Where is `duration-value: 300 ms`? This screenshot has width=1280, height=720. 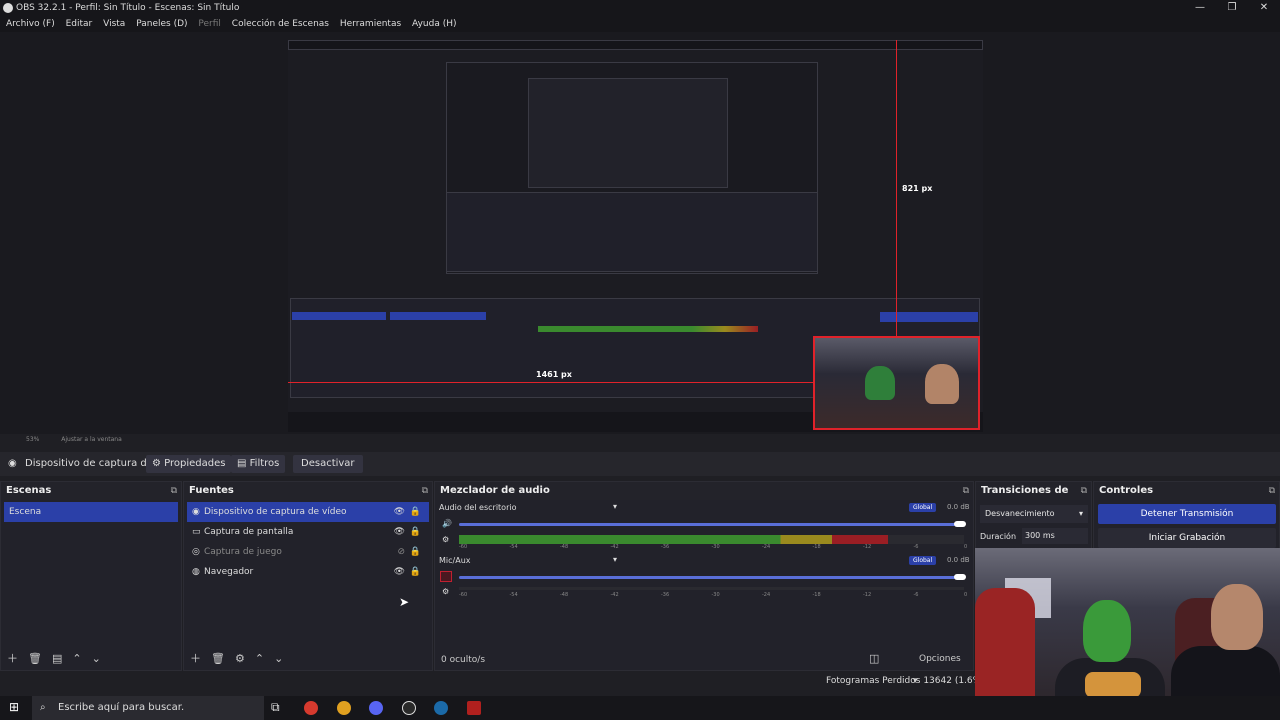 duration-value: 300 ms is located at coordinates (1040, 535).